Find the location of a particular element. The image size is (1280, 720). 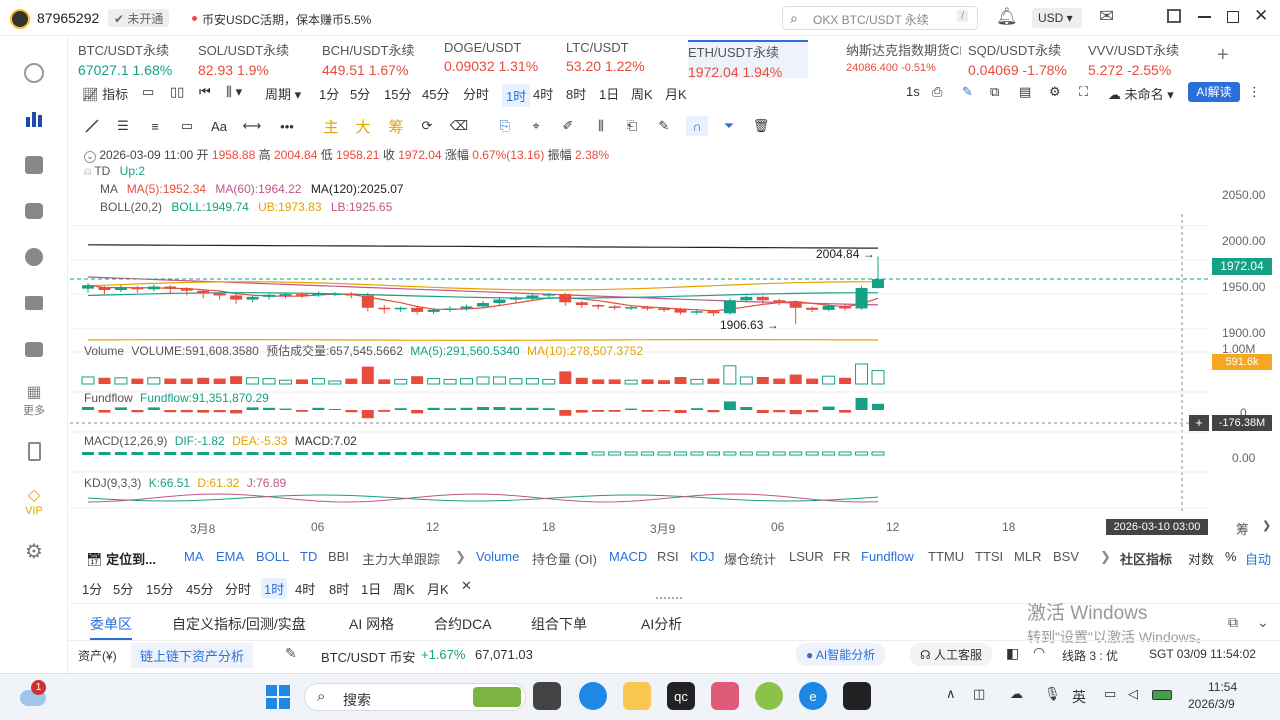

nav-discover is located at coordinates (34, 73).